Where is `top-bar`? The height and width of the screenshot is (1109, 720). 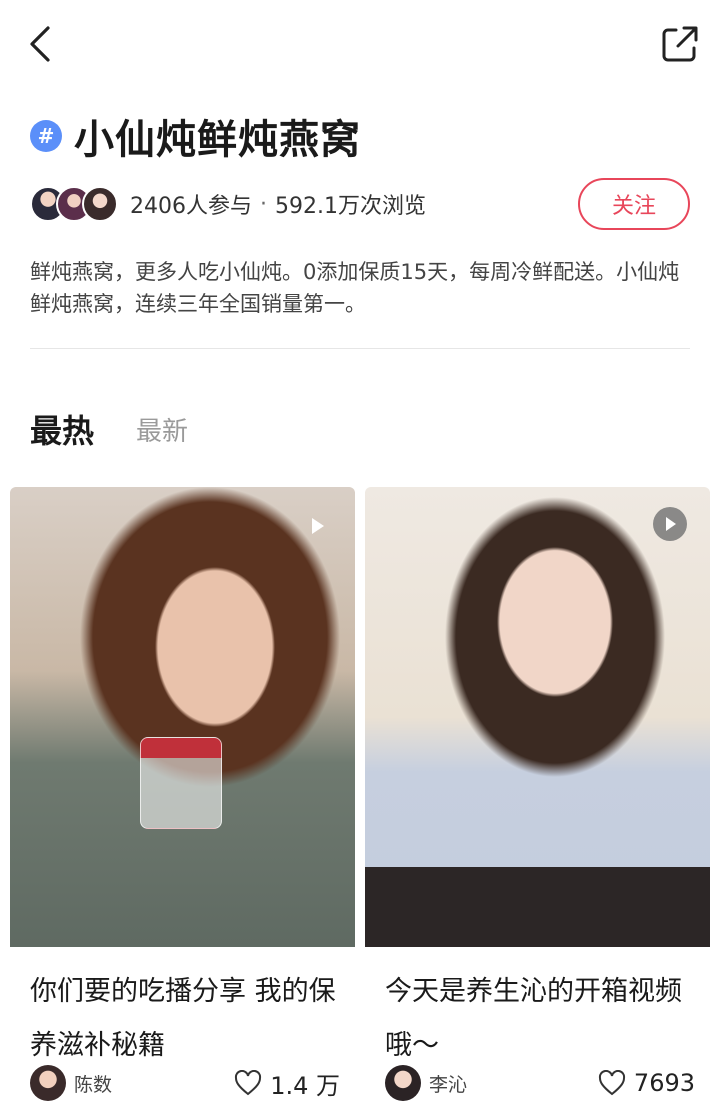
top-bar is located at coordinates (360, 44).